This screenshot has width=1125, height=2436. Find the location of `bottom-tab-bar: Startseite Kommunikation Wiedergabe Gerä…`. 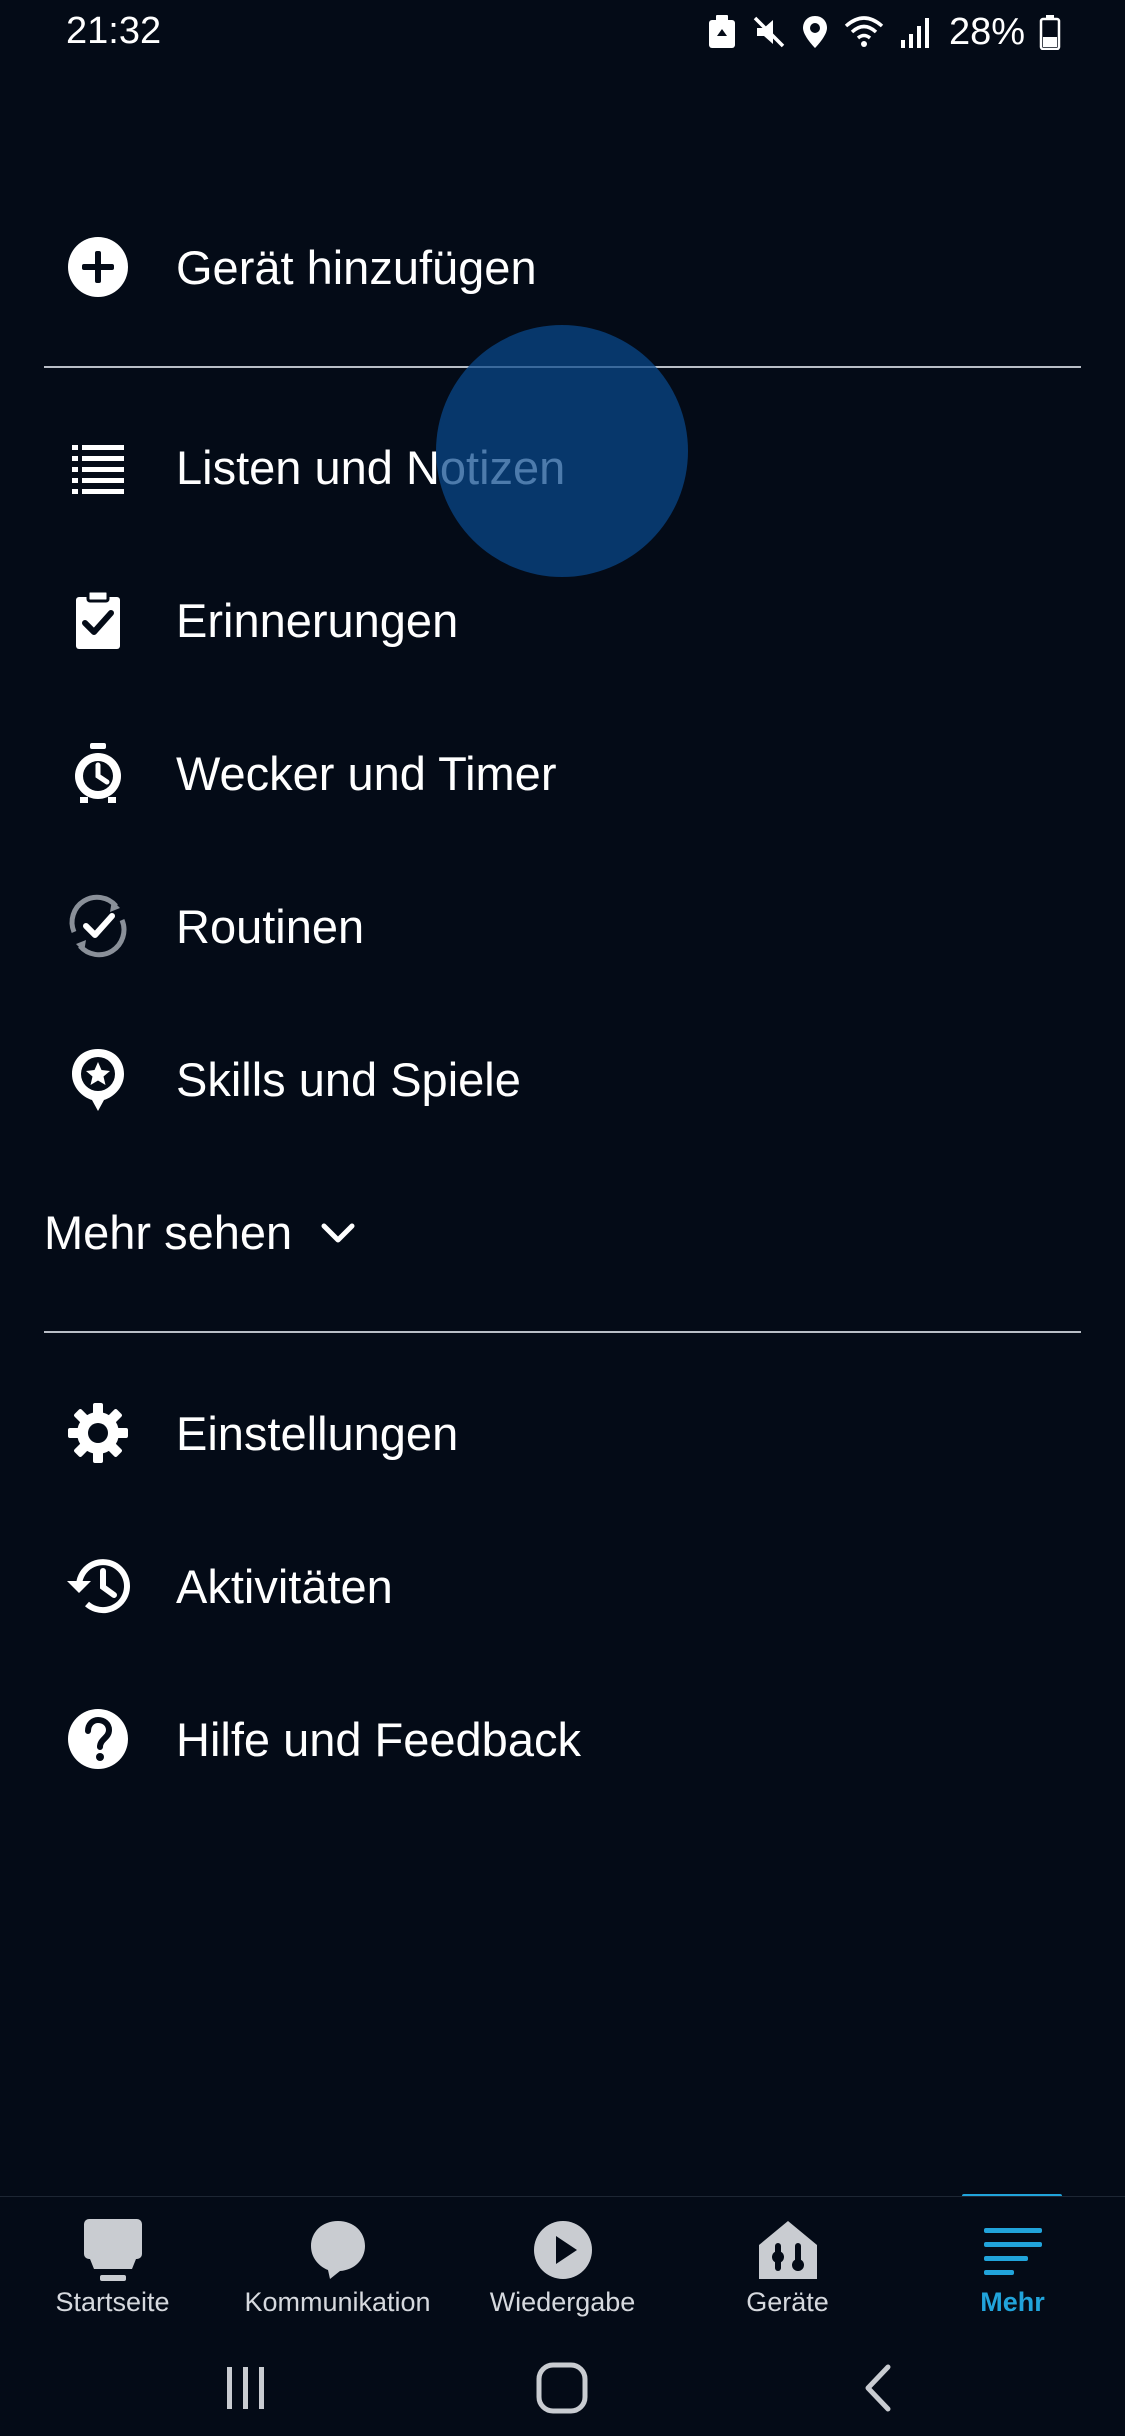

bottom-tab-bar: Startseite Kommunikation Wiedergabe Gerä… is located at coordinates (562, 2266).